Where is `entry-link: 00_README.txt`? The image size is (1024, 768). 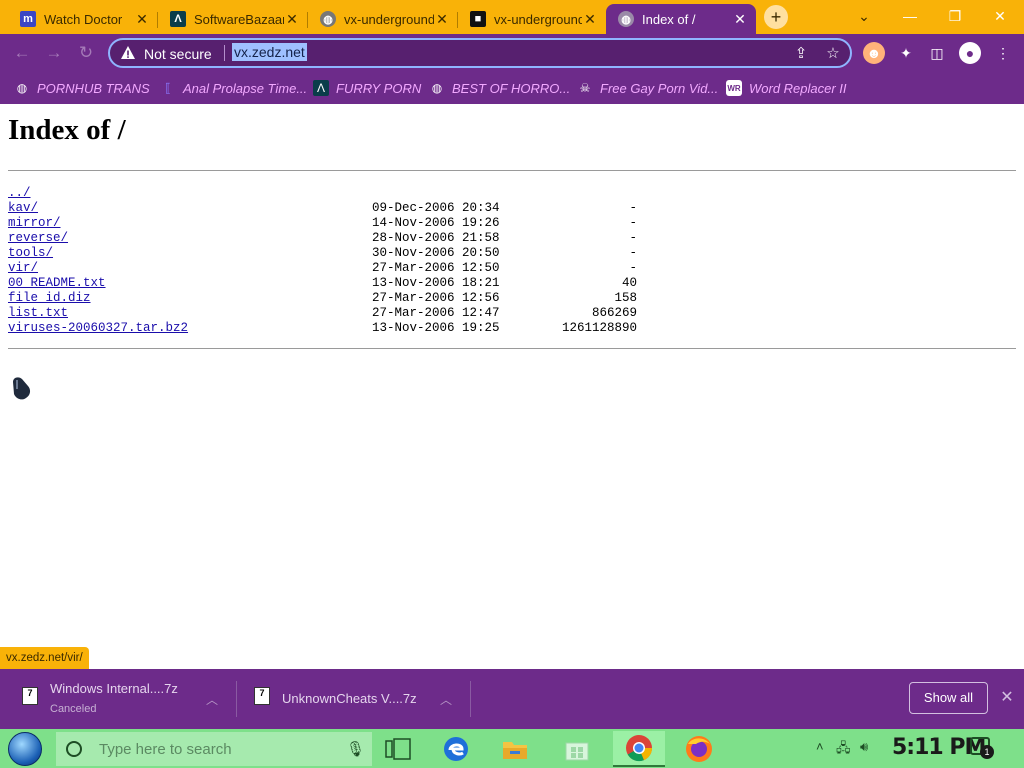 entry-link: 00_README.txt is located at coordinates (57, 283).